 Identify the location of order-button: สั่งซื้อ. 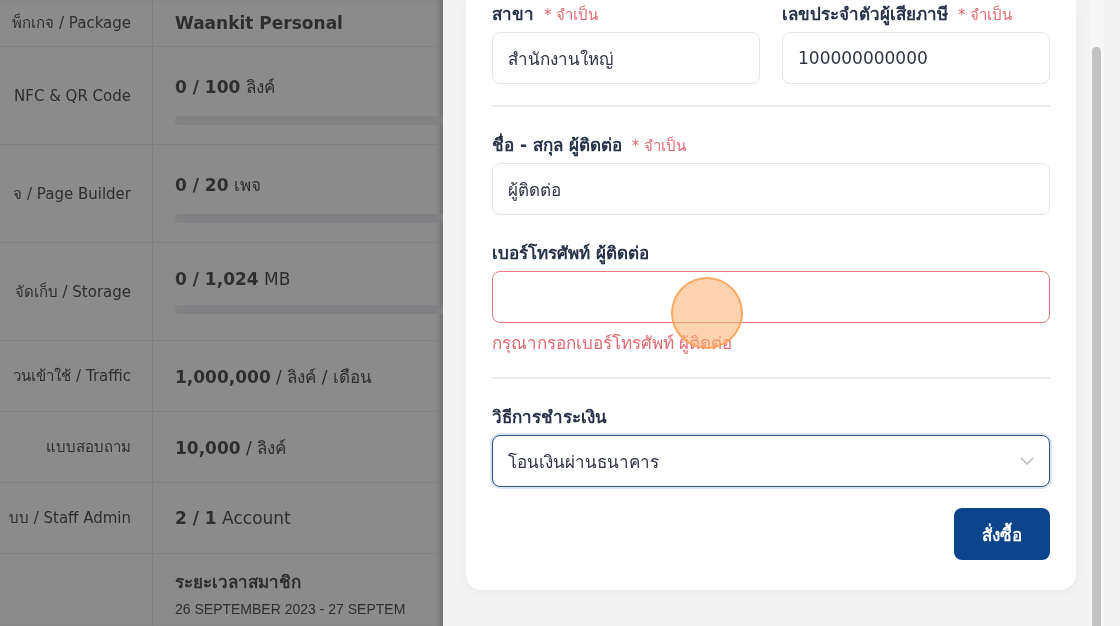
(1002, 534).